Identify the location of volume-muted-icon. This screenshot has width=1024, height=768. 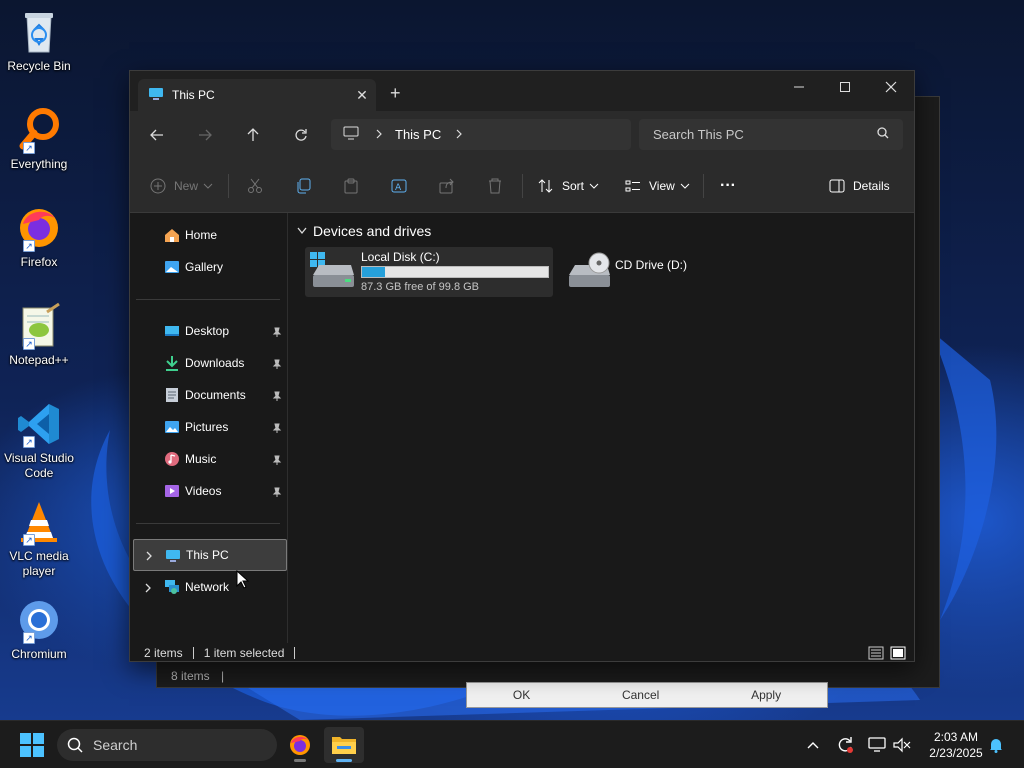
(902, 745).